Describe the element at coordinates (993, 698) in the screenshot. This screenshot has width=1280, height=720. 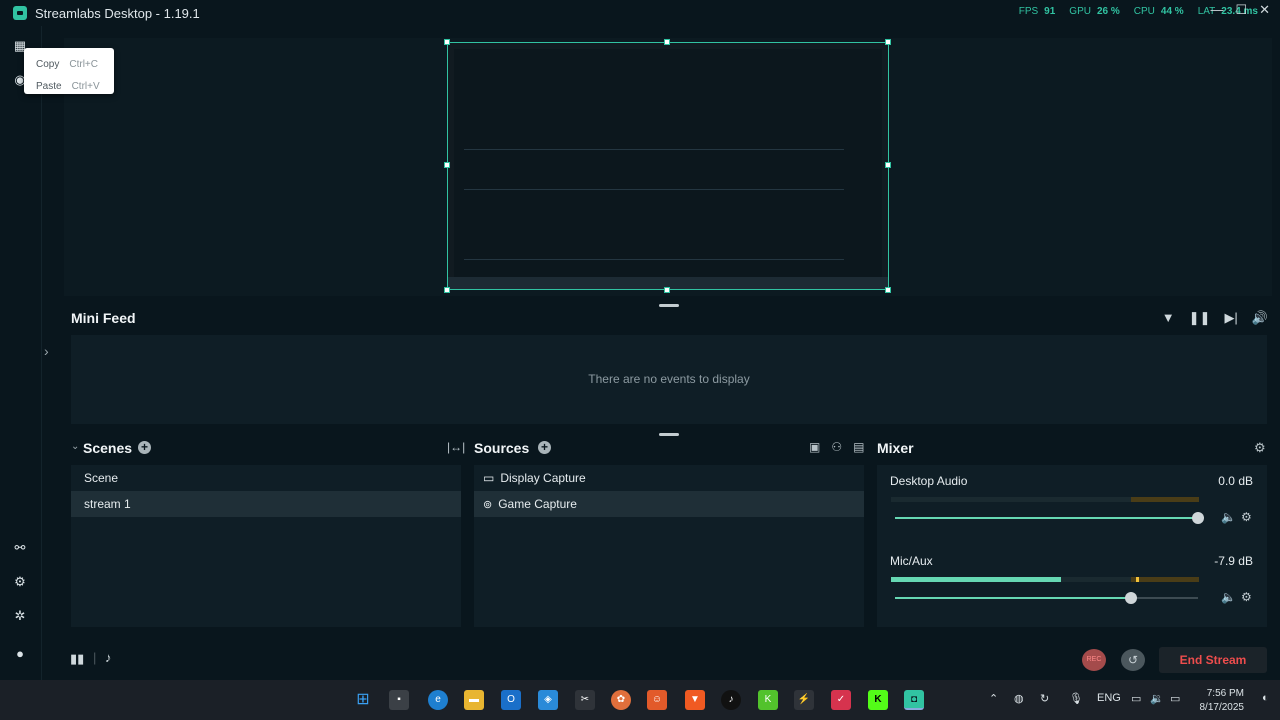
I see `tray-chevron-up-icon: ⌃` at that location.